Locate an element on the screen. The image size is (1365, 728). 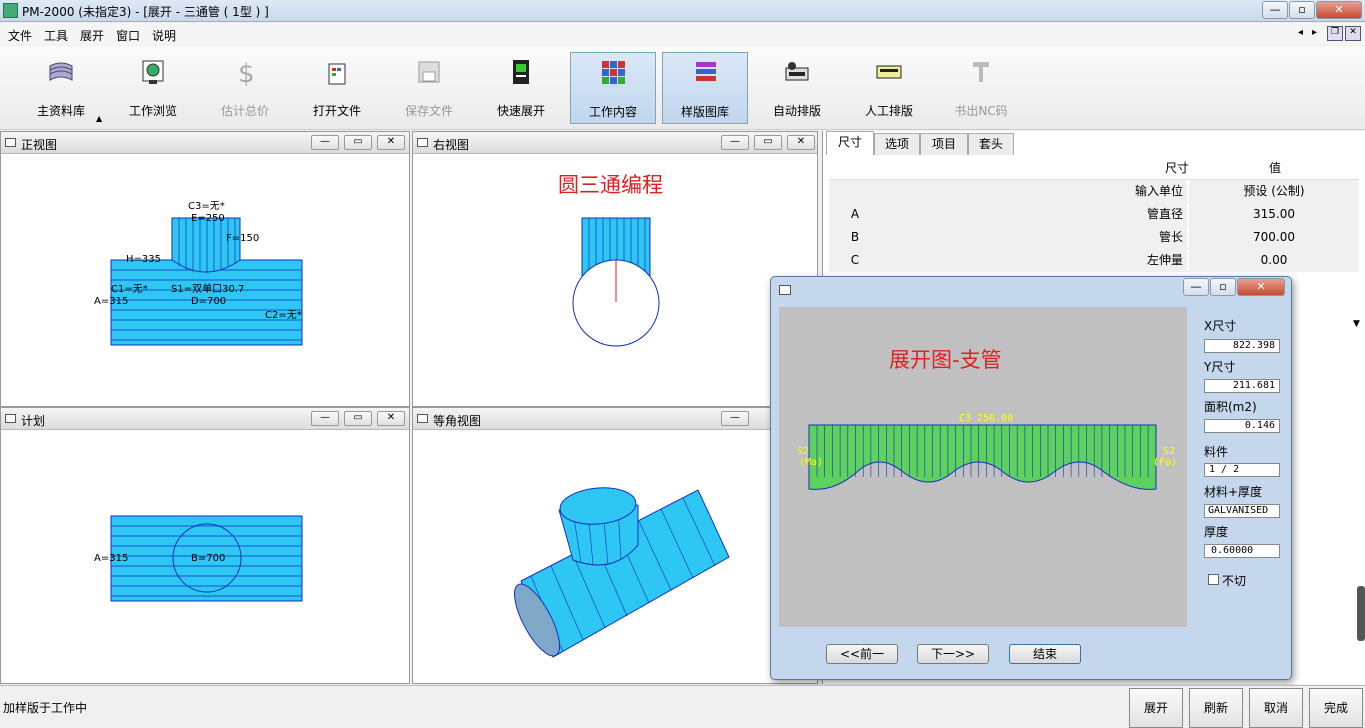
mdi-restore-icon: ❐ is located at coordinates (1335, 33).